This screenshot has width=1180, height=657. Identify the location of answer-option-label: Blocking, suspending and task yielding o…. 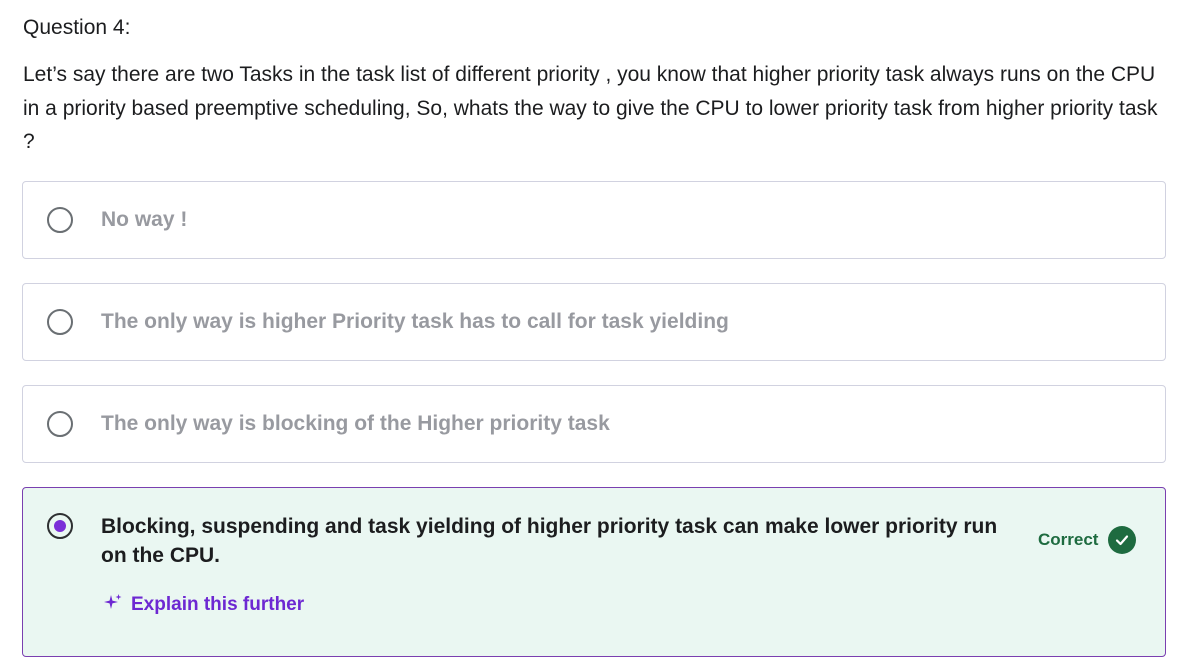
(549, 541).